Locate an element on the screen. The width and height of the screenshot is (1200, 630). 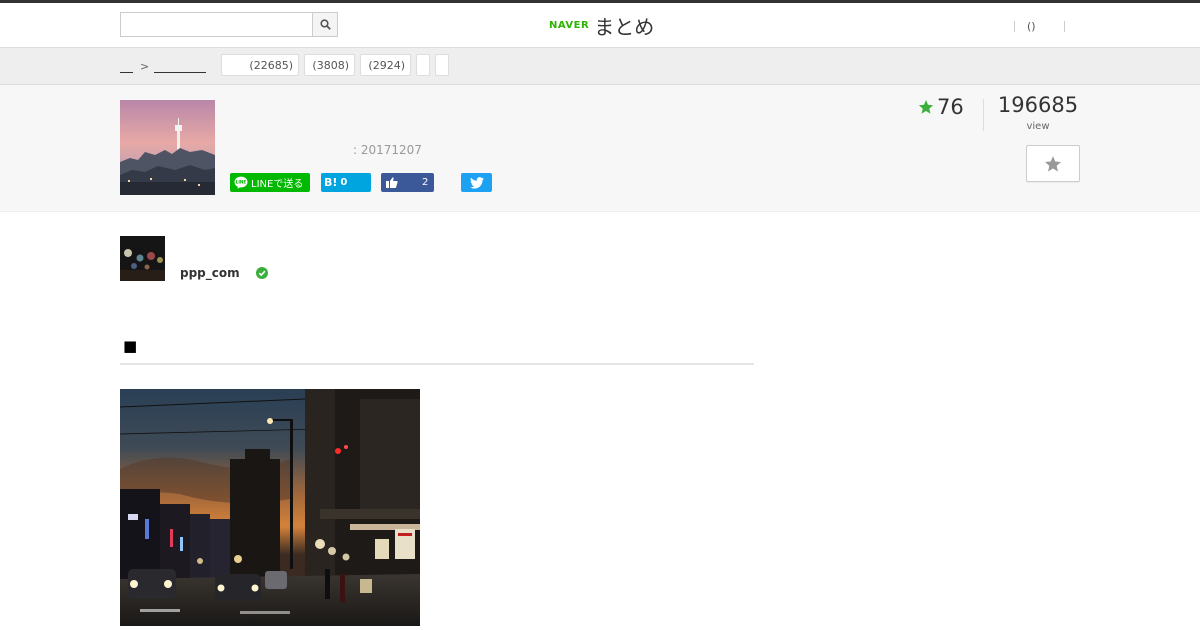
author-avatar is located at coordinates (142, 258).